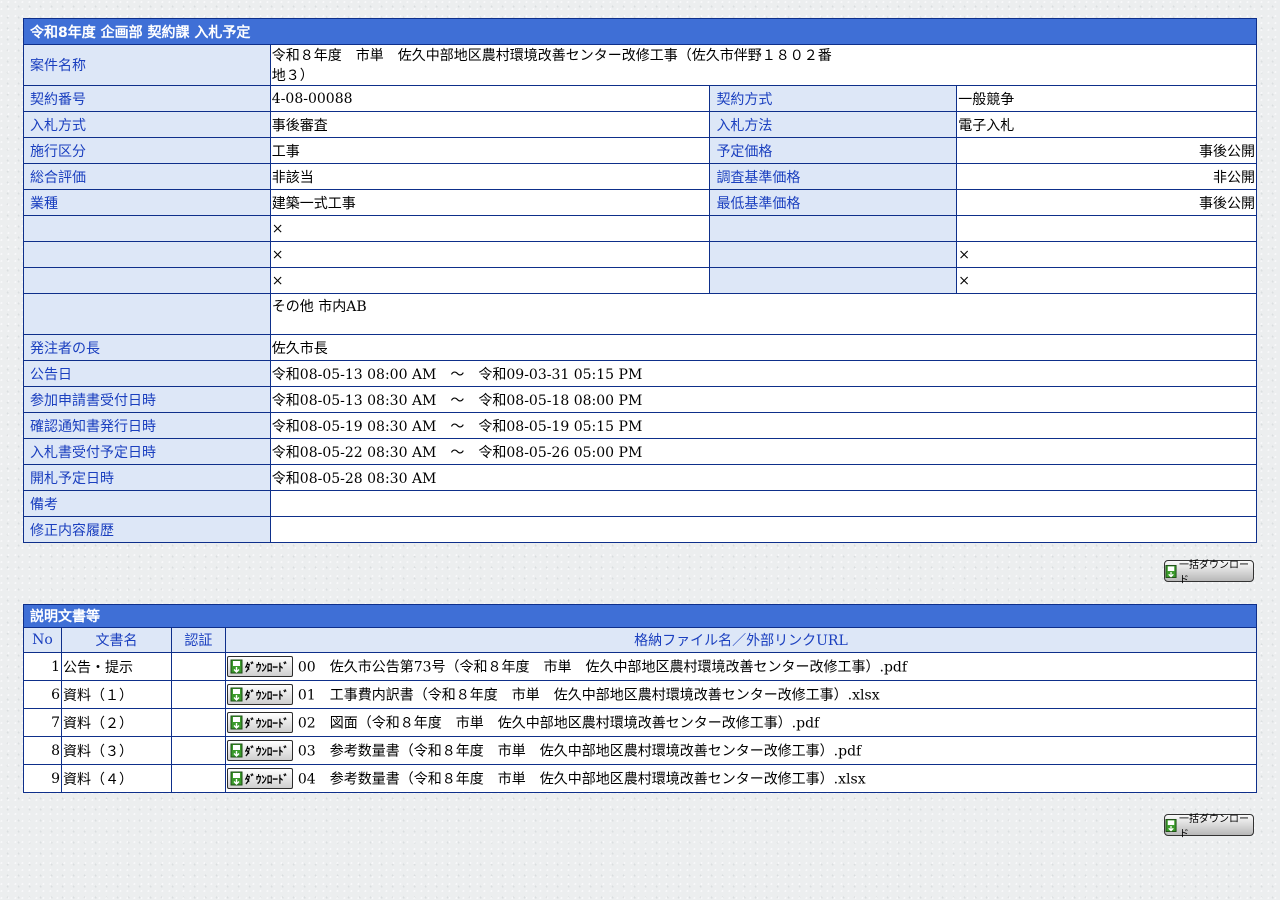  Describe the element at coordinates (1106, 98) in the screenshot. I see `info-value: 一般競争` at that location.